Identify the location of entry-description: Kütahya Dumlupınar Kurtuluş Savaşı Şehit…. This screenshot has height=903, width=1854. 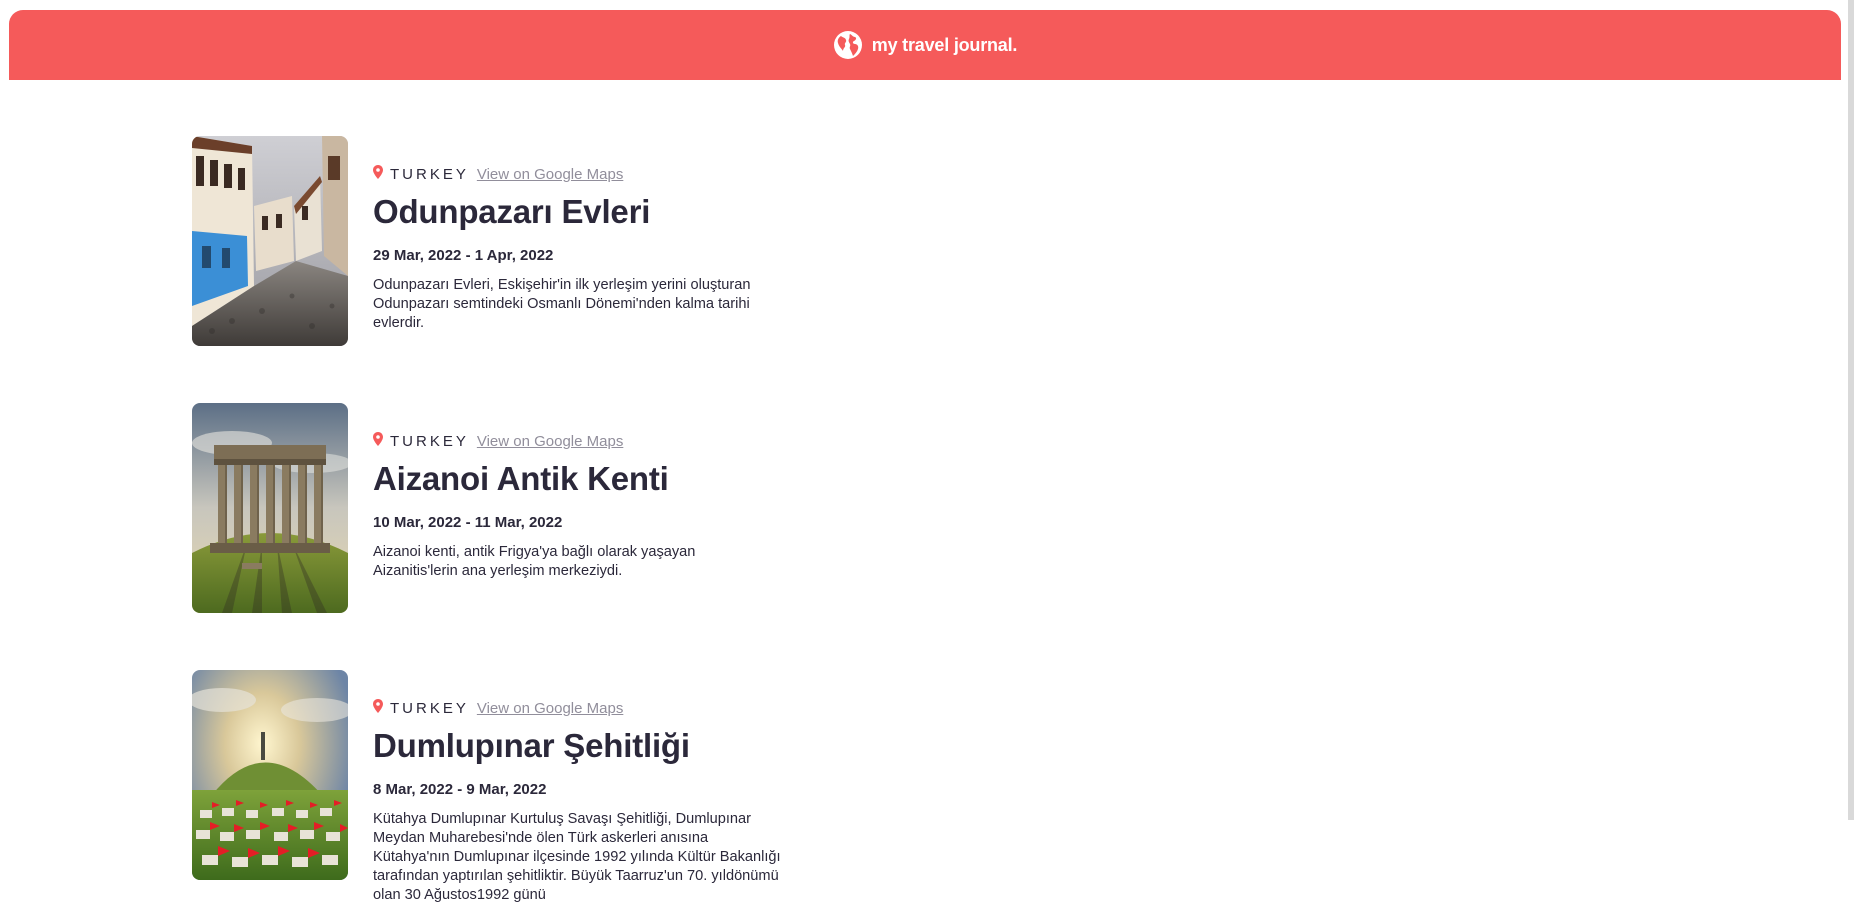
(577, 857).